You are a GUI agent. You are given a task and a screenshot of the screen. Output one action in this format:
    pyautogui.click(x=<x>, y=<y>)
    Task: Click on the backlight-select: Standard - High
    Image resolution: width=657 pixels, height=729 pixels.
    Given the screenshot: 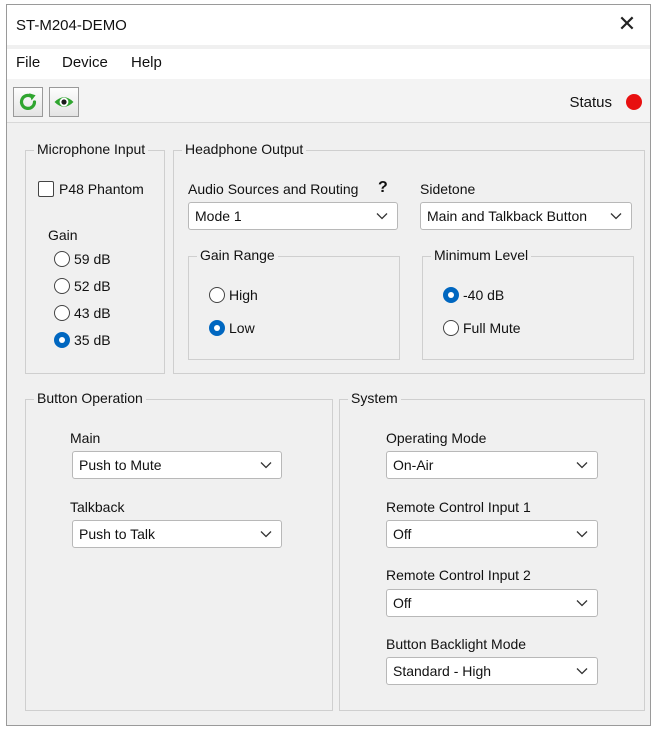 What is the action you would take?
    pyautogui.click(x=492, y=671)
    